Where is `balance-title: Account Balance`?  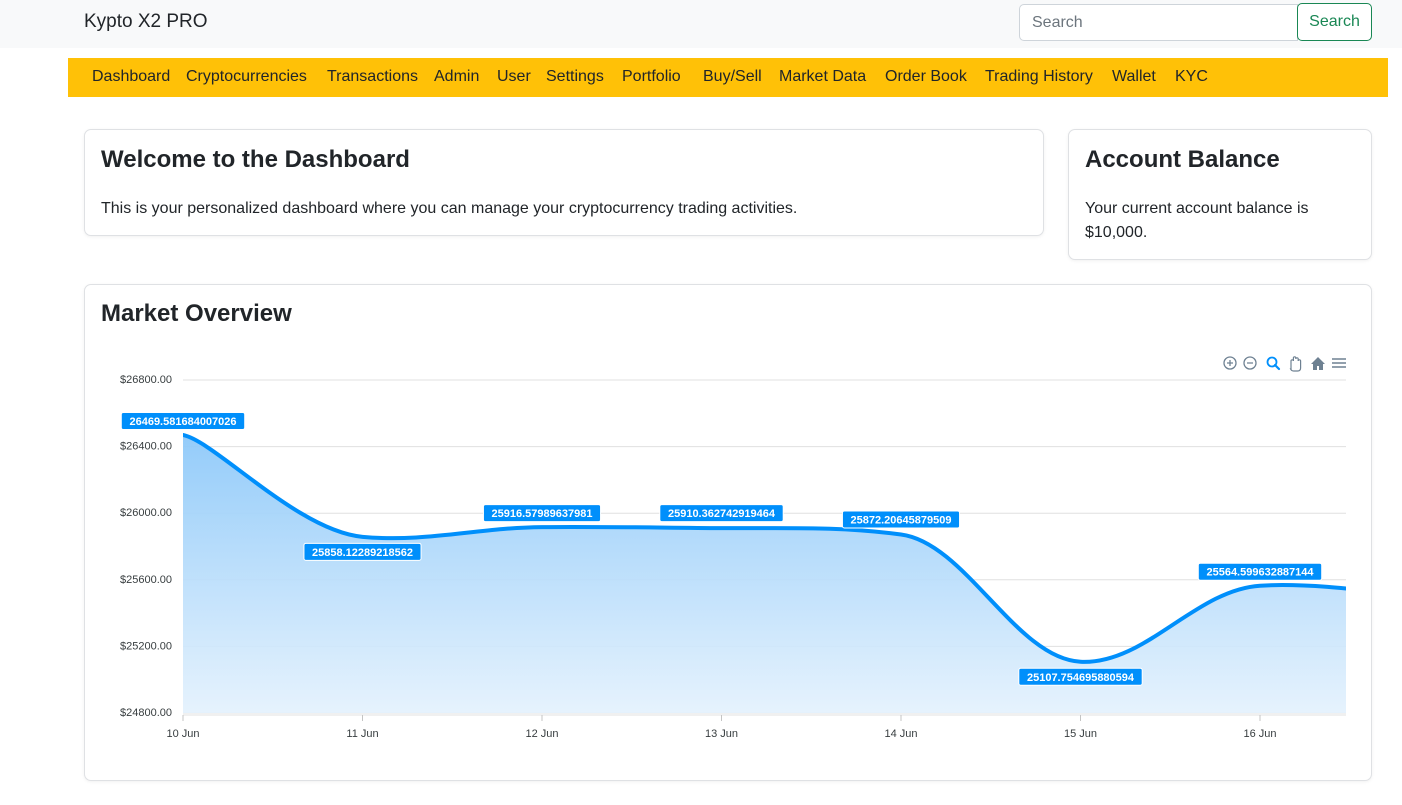 balance-title: Account Balance is located at coordinates (1182, 159).